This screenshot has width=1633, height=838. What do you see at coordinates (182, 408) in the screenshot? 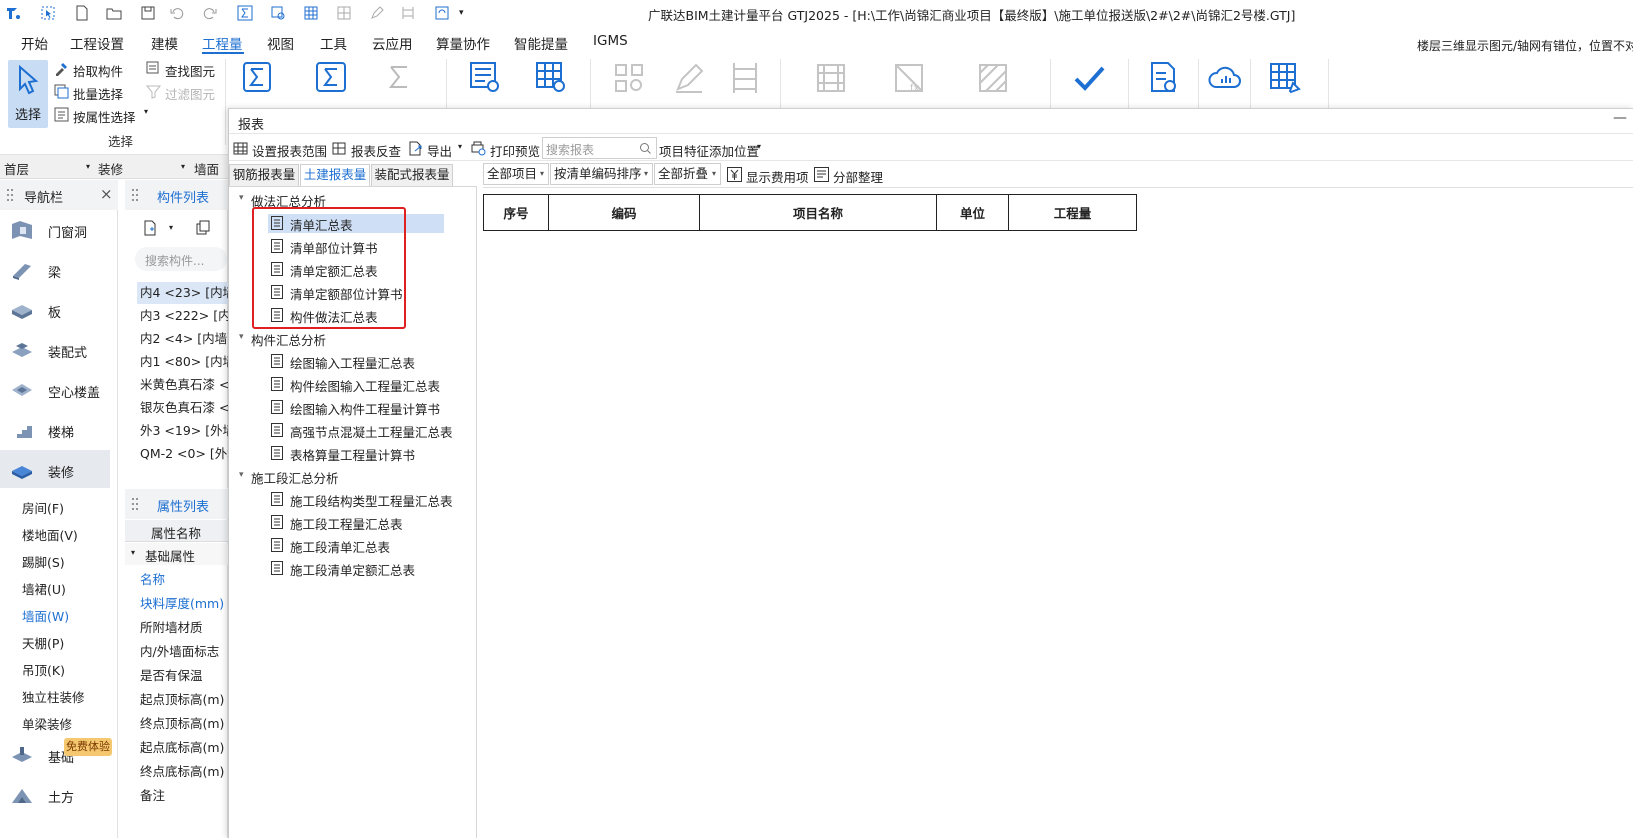
I see `list-item: 银灰色真石漆 <9` at bounding box center [182, 408].